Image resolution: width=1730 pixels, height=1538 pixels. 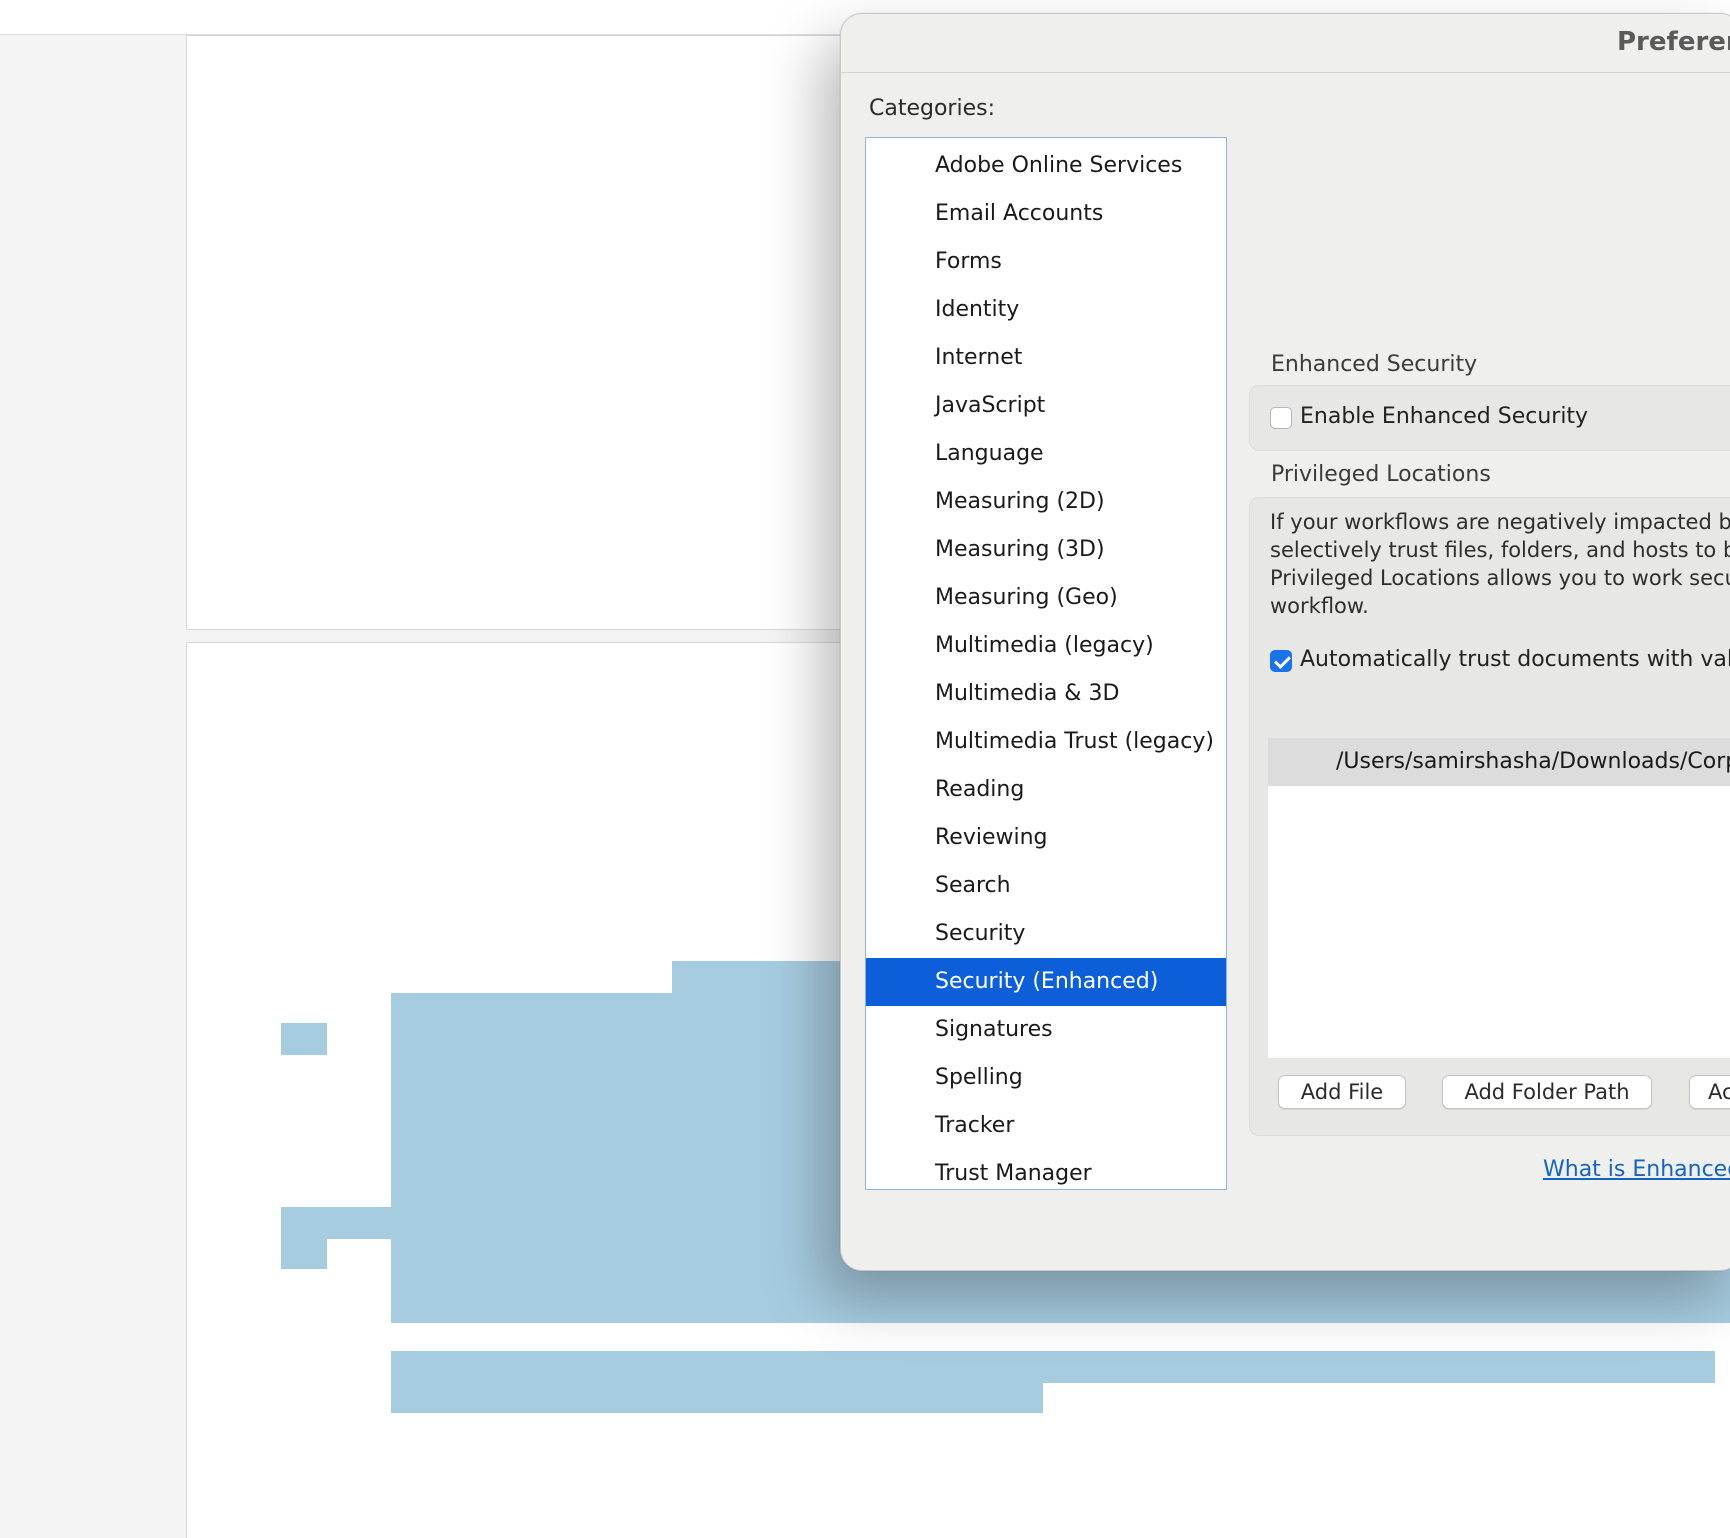 I want to click on category-item: Search, so click(x=1046, y=886).